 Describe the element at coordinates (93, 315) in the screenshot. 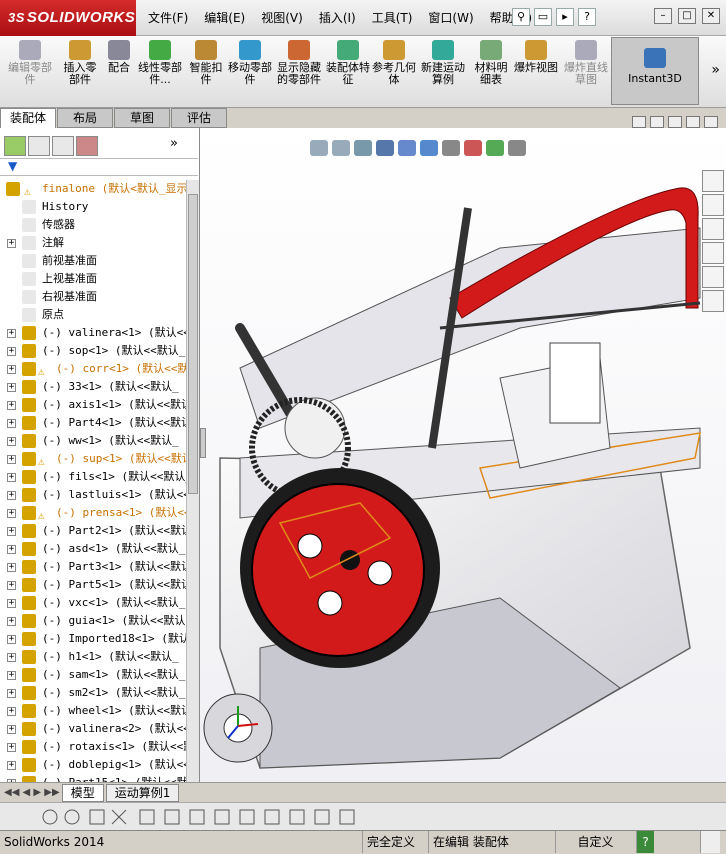

I see `tree-item: 原点` at that location.